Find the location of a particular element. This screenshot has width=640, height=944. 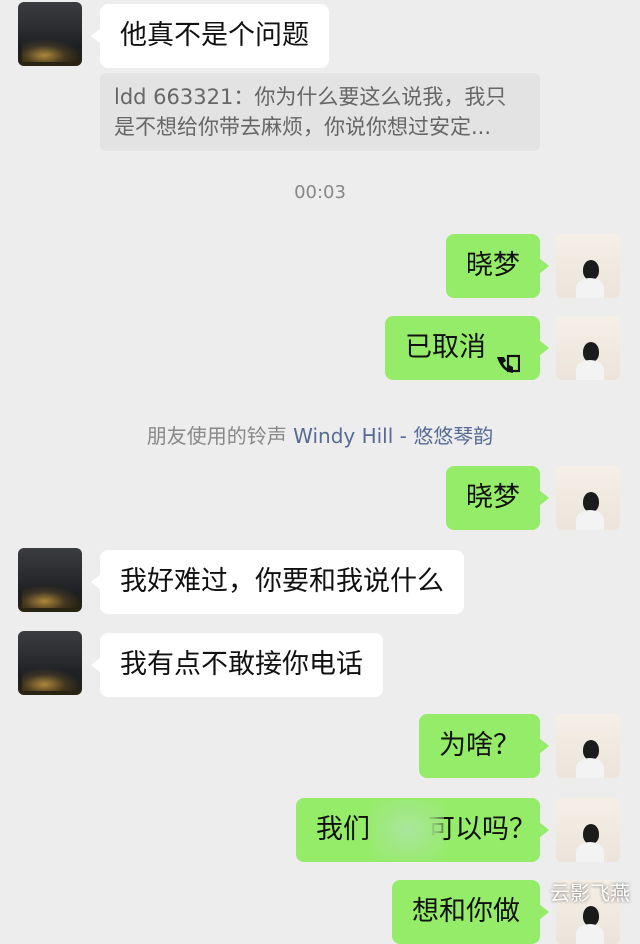

message-text: 为啥？ is located at coordinates (479, 745).